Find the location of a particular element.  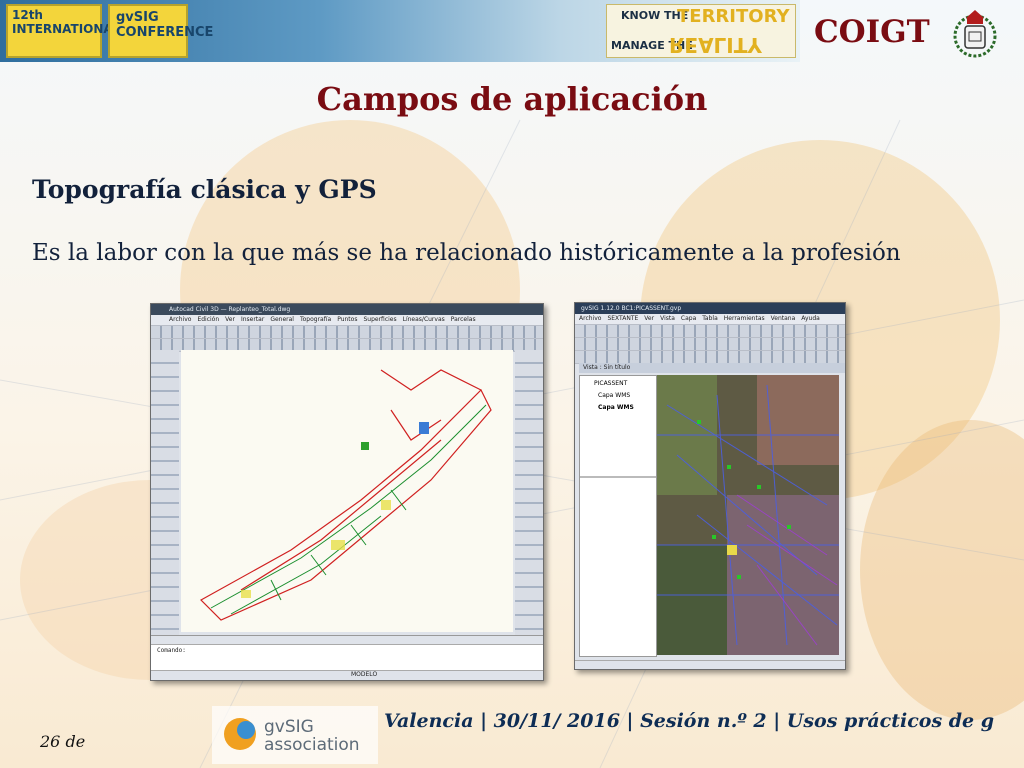

cad-menu-item-0: Archivo is located at coordinates (180, 319).